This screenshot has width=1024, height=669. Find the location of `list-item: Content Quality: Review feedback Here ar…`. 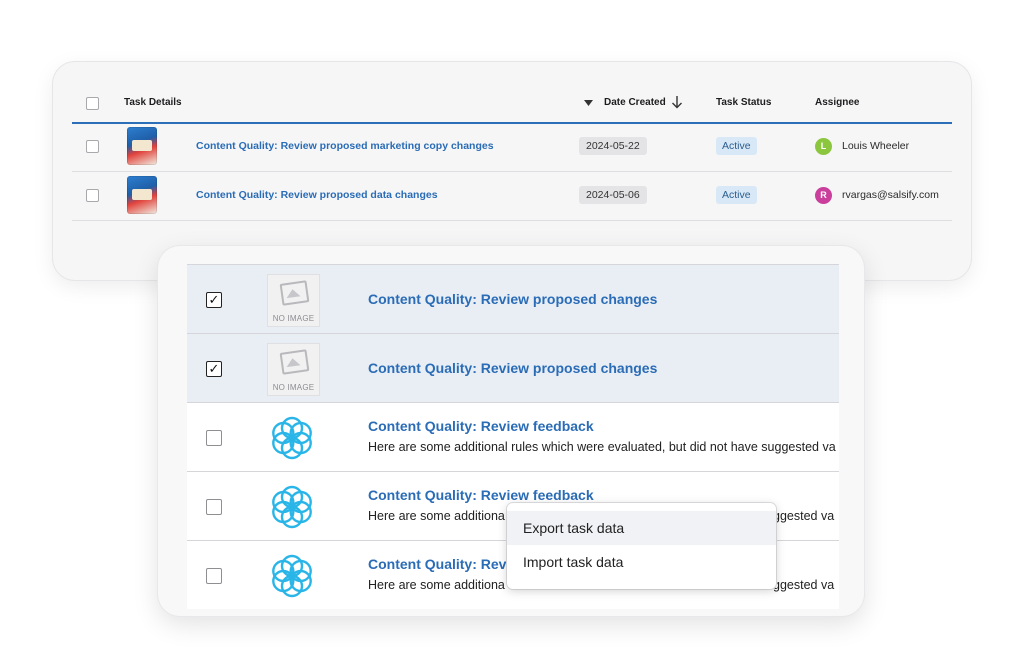

list-item: Content Quality: Review feedback Here ar… is located at coordinates (513, 437).